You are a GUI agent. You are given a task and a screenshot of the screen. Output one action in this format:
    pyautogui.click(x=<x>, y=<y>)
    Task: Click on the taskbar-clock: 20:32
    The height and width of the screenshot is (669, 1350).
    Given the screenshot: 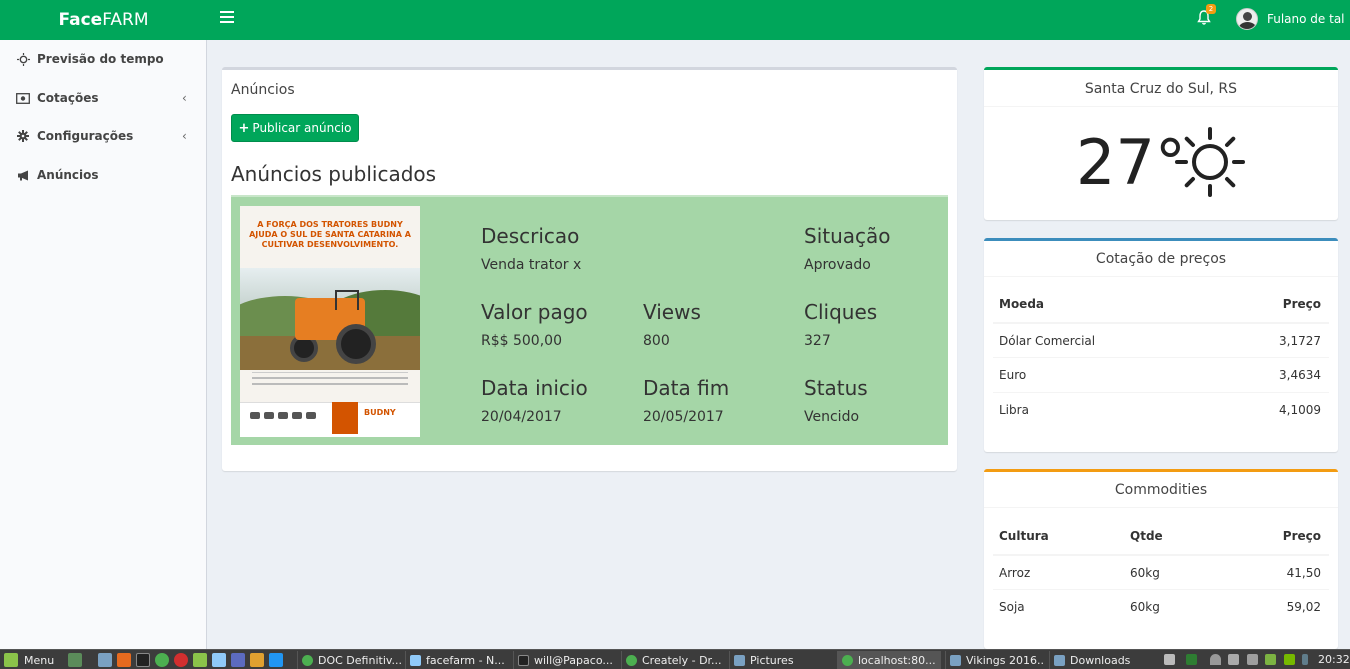 What is the action you would take?
    pyautogui.click(x=1334, y=659)
    